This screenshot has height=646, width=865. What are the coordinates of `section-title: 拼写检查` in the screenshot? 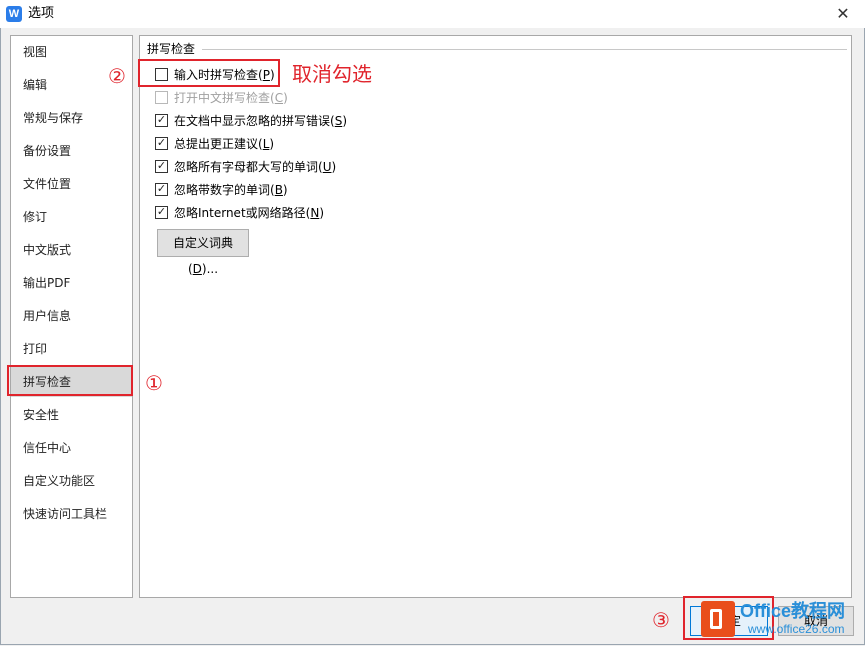 It's located at (171, 49).